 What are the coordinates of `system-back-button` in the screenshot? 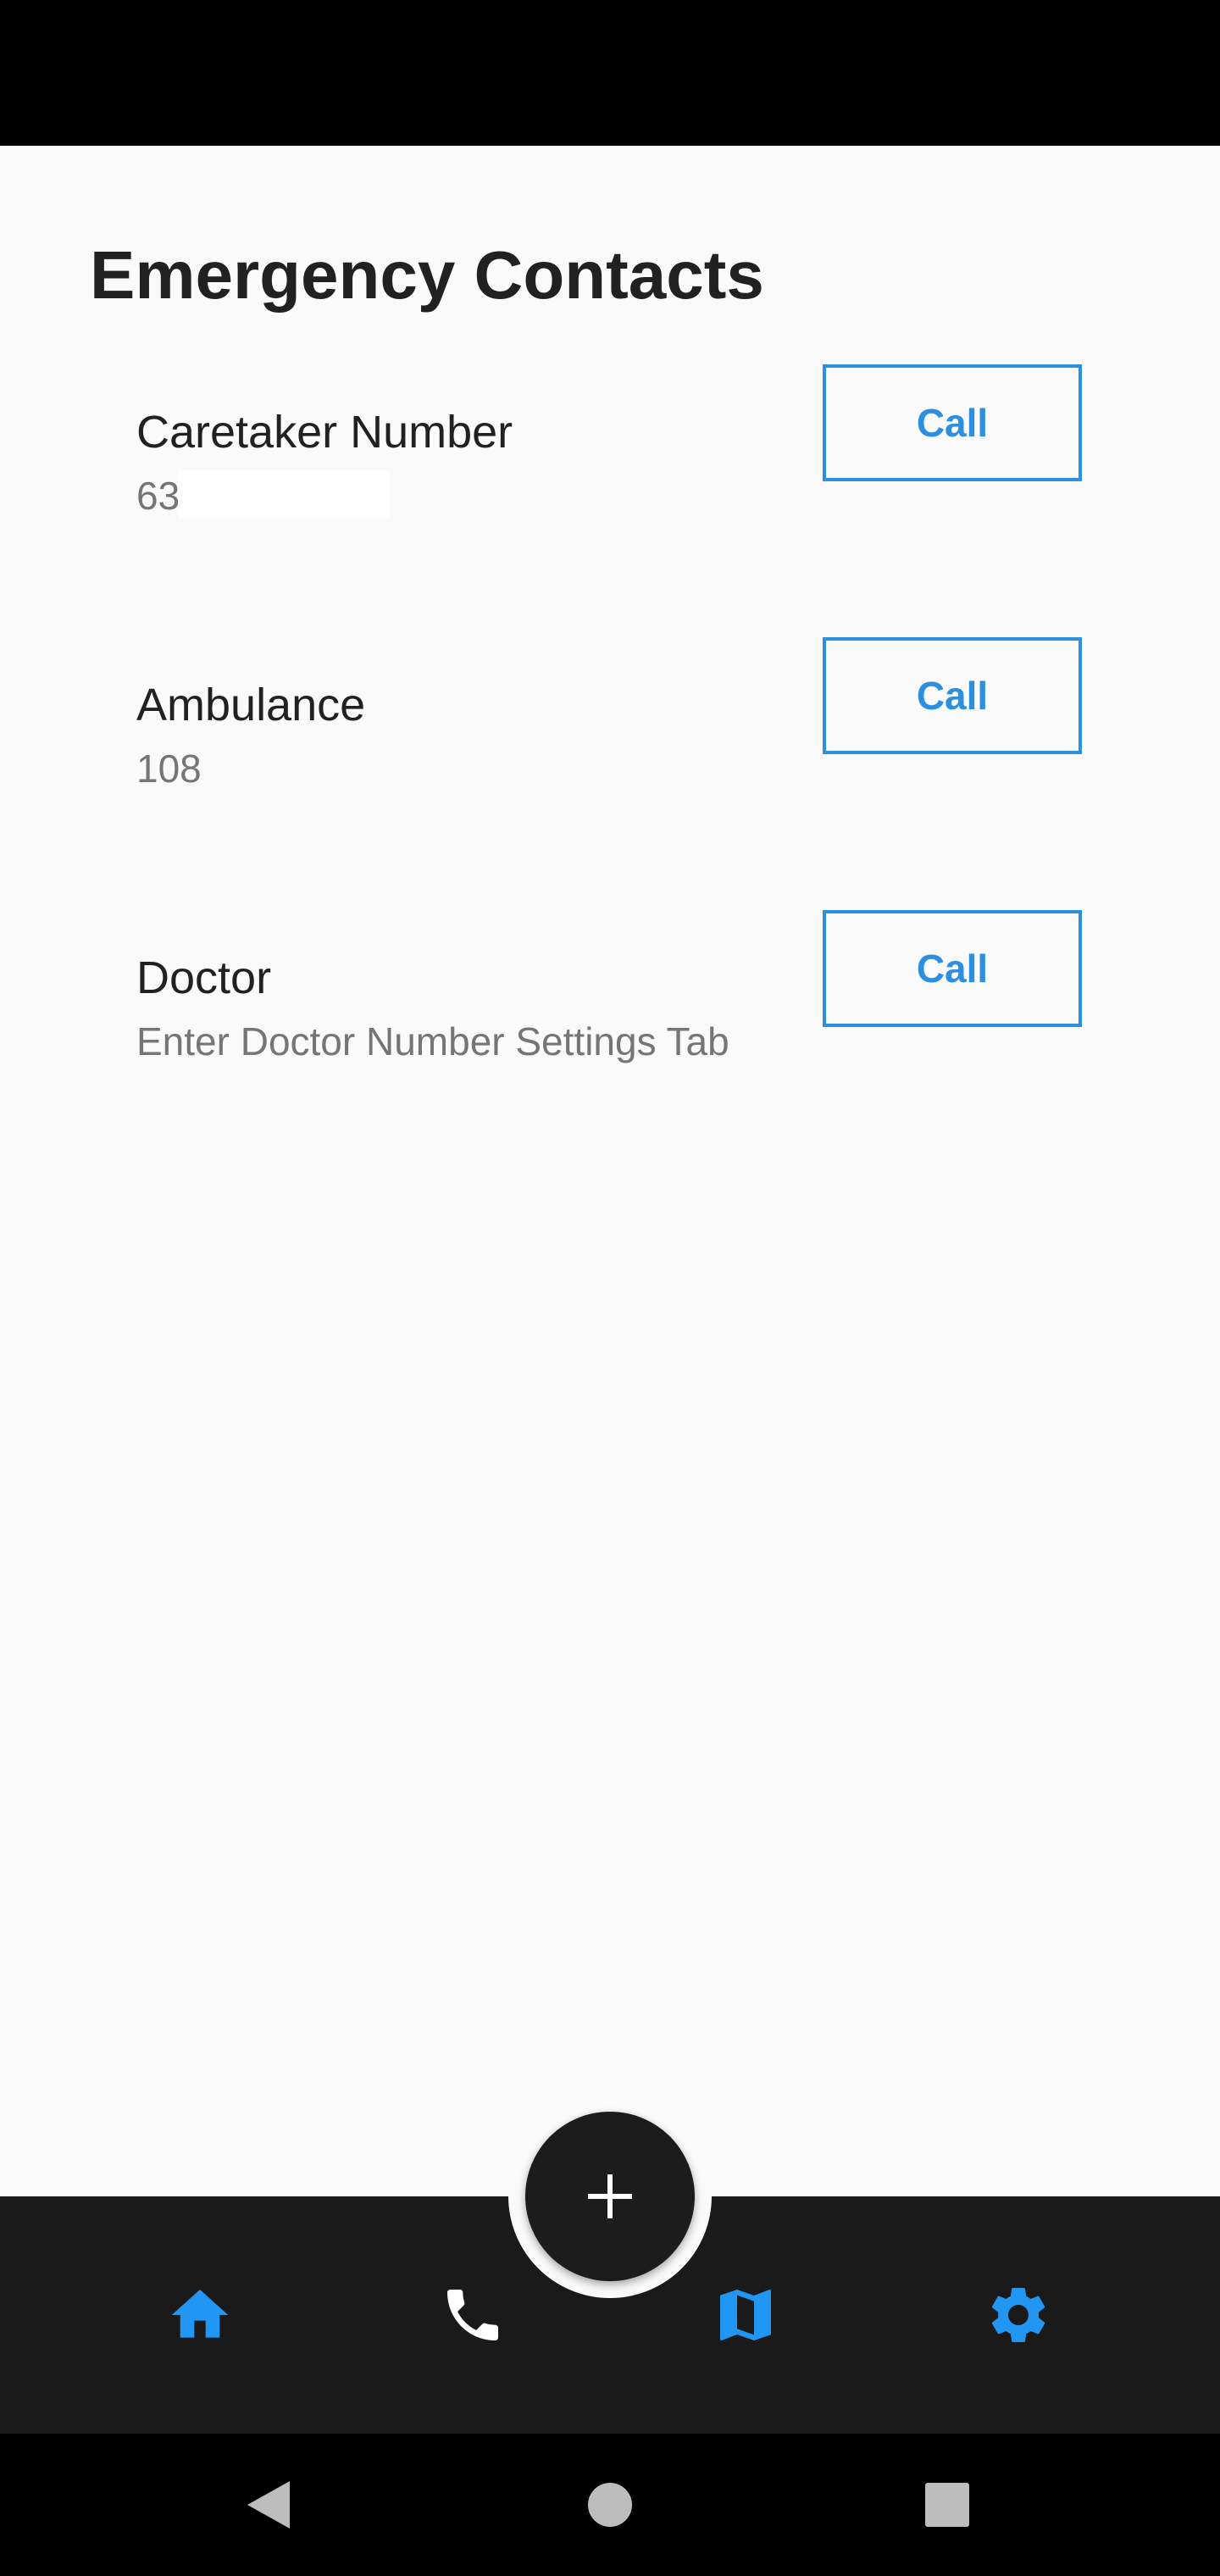 It's located at (269, 2505).